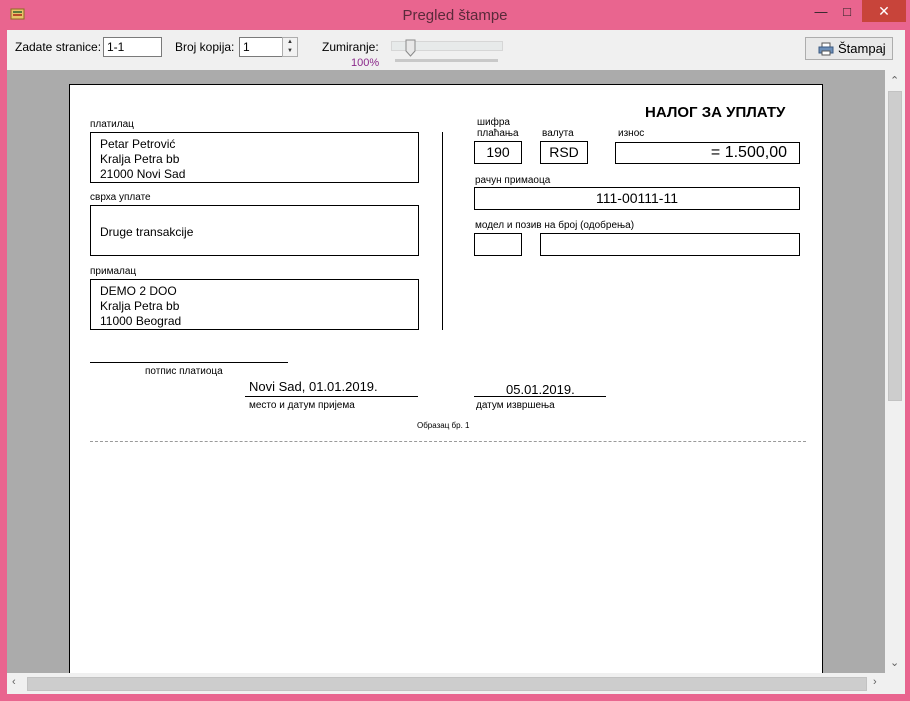  What do you see at coordinates (826, 49) in the screenshot?
I see `printer-icon` at bounding box center [826, 49].